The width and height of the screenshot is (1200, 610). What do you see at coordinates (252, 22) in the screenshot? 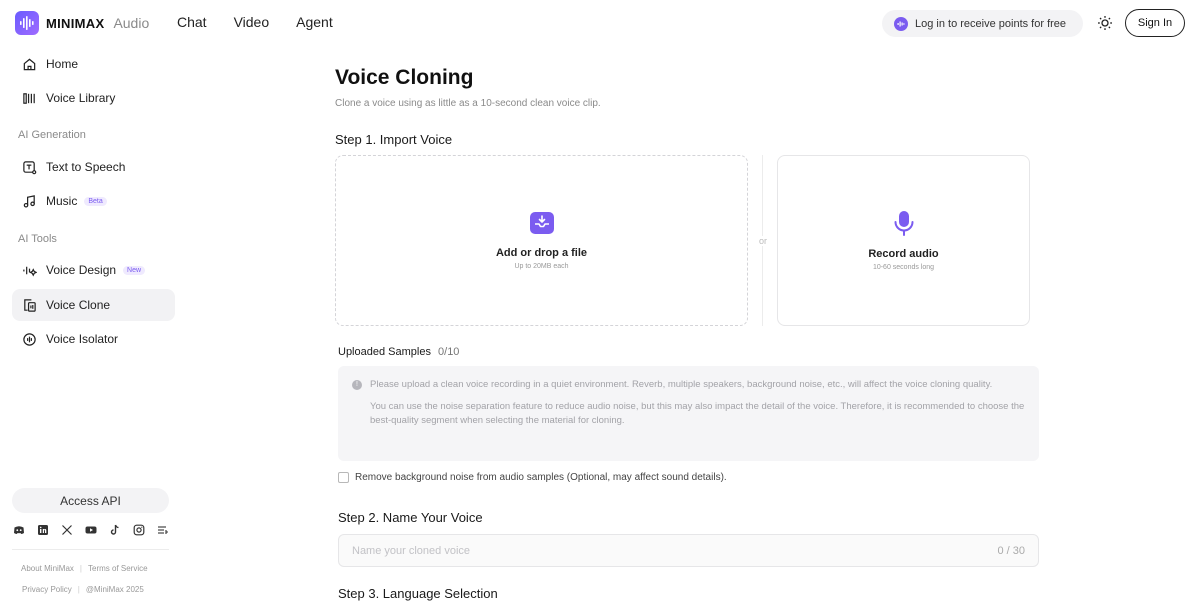
I see `nav-video: Video` at bounding box center [252, 22].